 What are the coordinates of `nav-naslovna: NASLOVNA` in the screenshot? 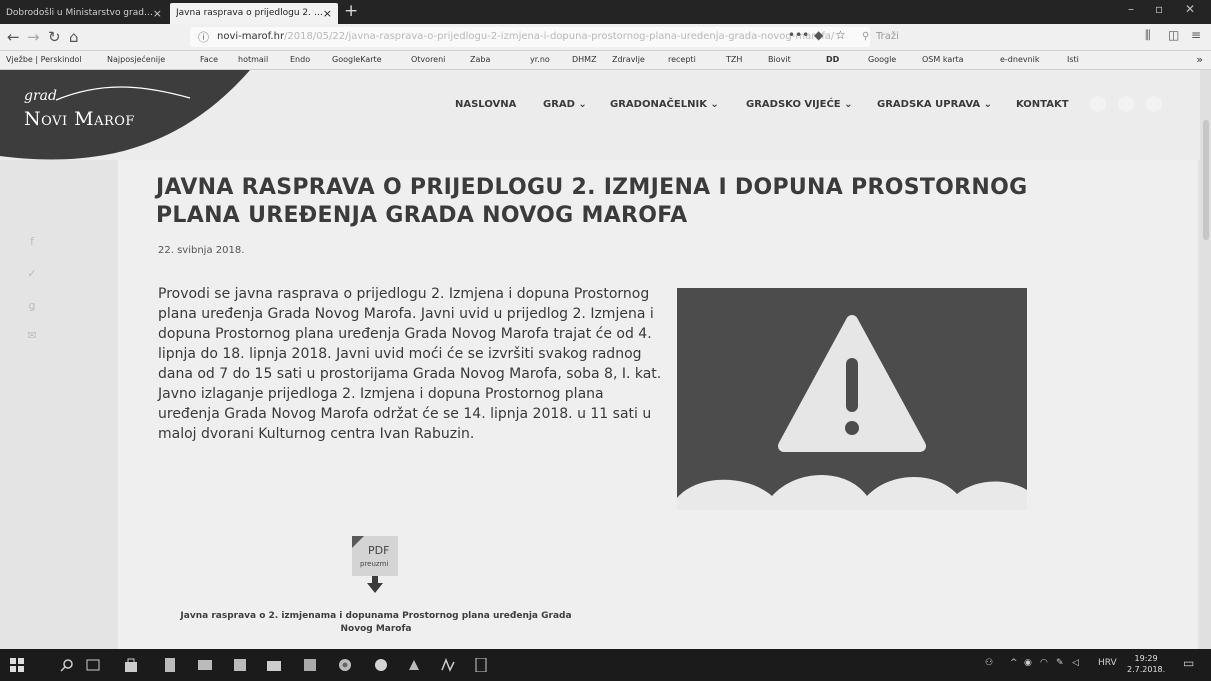 It's located at (485, 104).